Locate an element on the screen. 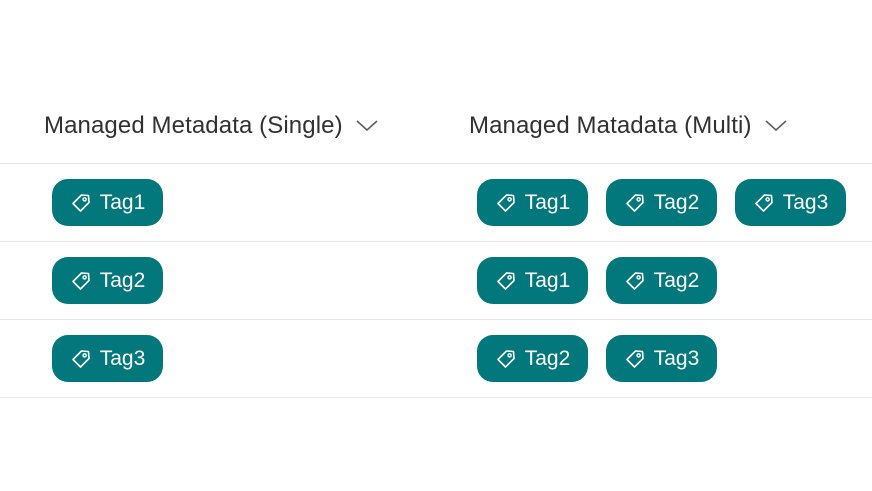  cell-managed-metadata-multi: Tag1 Tag2 Tag3 is located at coordinates (670, 202).